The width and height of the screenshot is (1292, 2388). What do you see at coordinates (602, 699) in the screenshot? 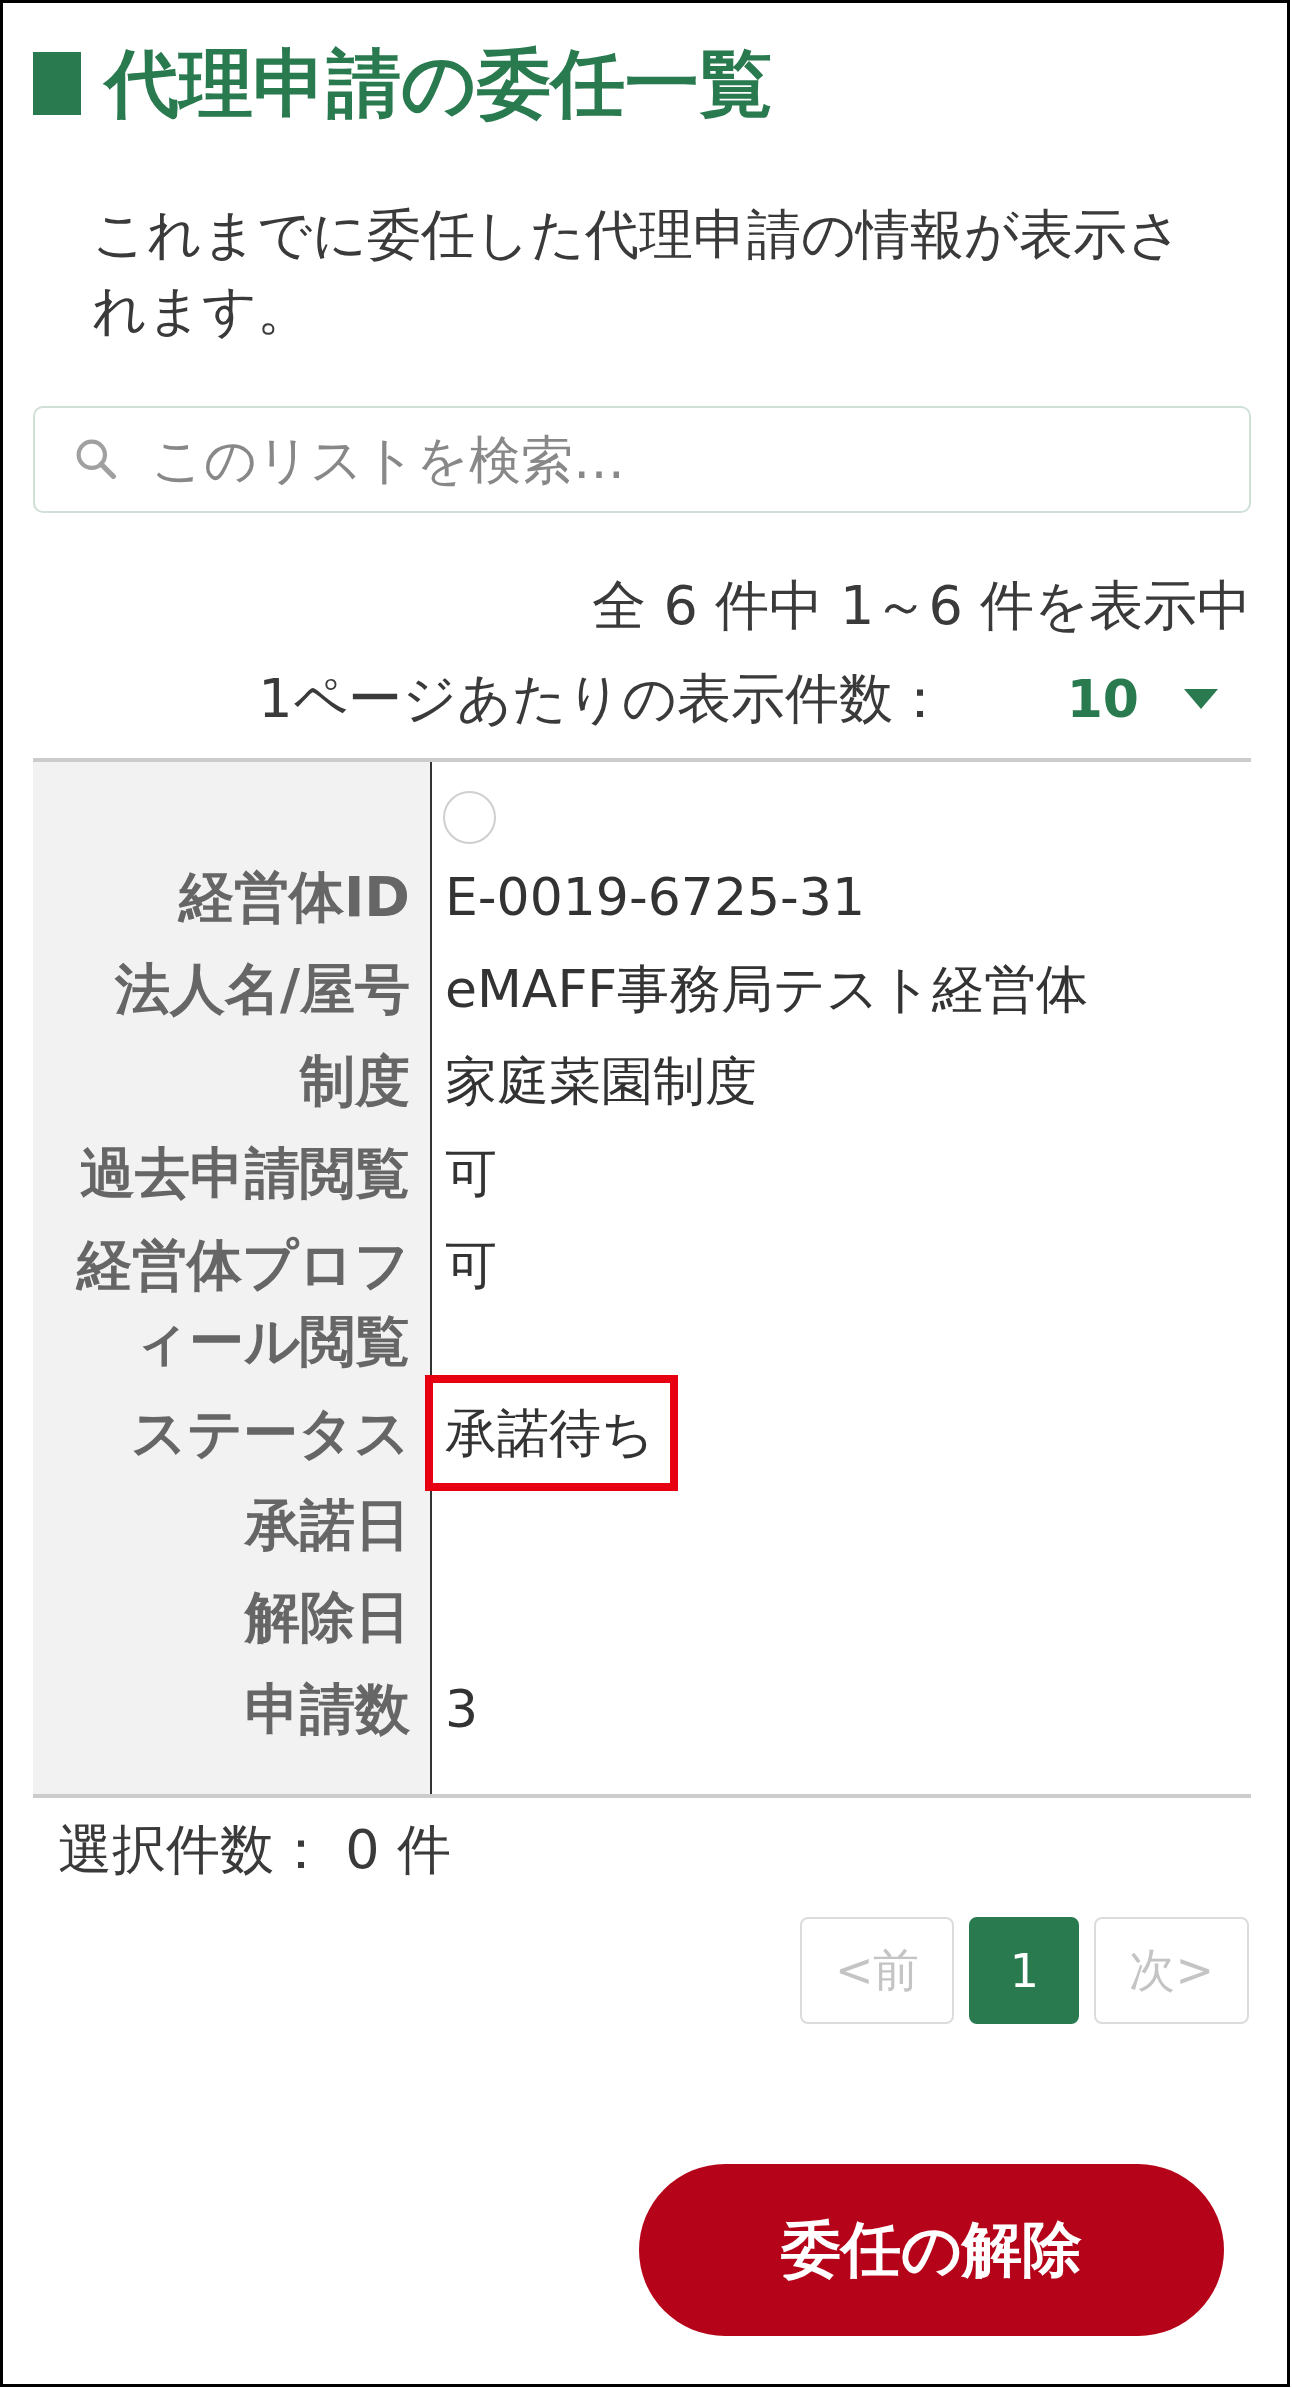
I see `page-size-label: 1ページあたりの表示件数：` at bounding box center [602, 699].